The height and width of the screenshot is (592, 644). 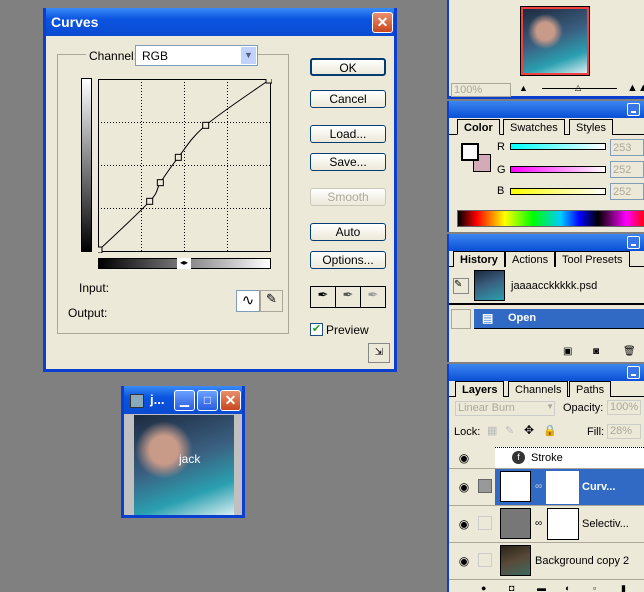 What do you see at coordinates (579, 87) in the screenshot?
I see `zoom-slider: △` at bounding box center [579, 87].